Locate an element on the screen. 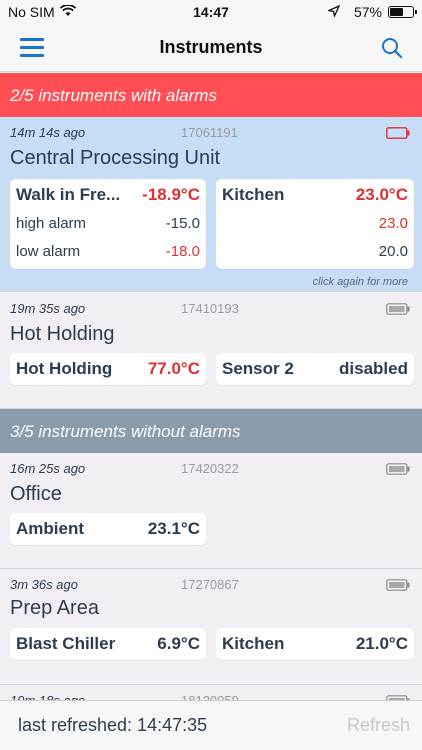 The width and height of the screenshot is (422, 750). sensor-value: -18.9°C is located at coordinates (171, 194).